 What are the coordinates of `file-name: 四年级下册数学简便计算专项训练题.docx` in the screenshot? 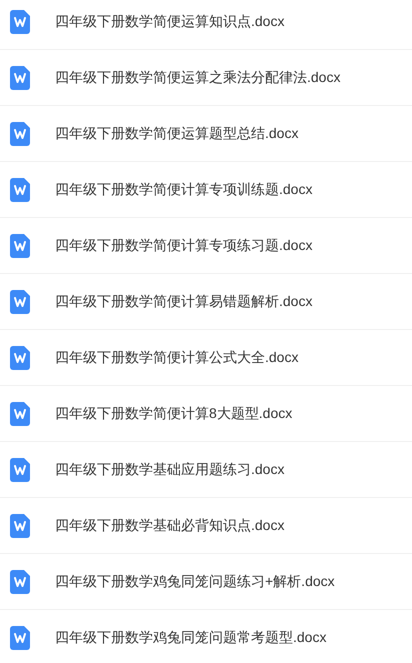 It's located at (183, 189).